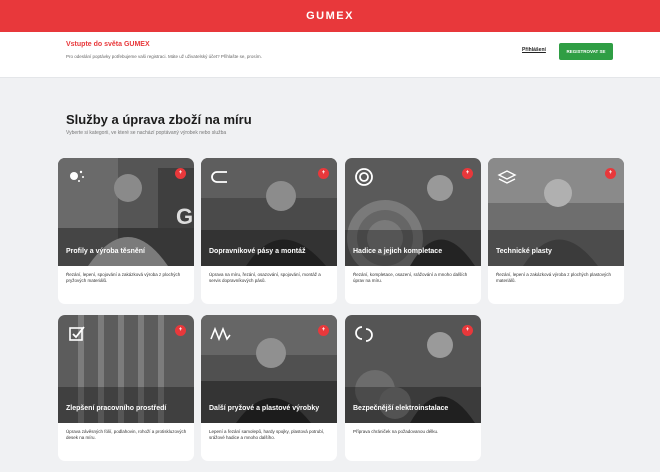 The image size is (660, 472). Describe the element at coordinates (586, 51) in the screenshot. I see `register-button: REGISTROVAT SE` at that location.